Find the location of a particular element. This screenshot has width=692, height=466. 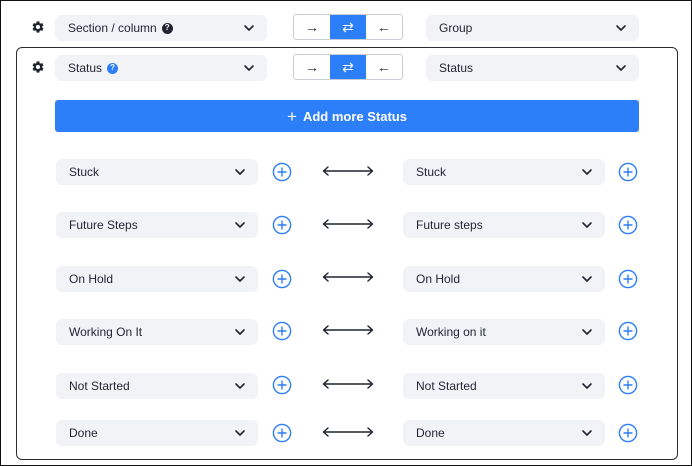

add-more-status-button: + Add more Status is located at coordinates (347, 116).